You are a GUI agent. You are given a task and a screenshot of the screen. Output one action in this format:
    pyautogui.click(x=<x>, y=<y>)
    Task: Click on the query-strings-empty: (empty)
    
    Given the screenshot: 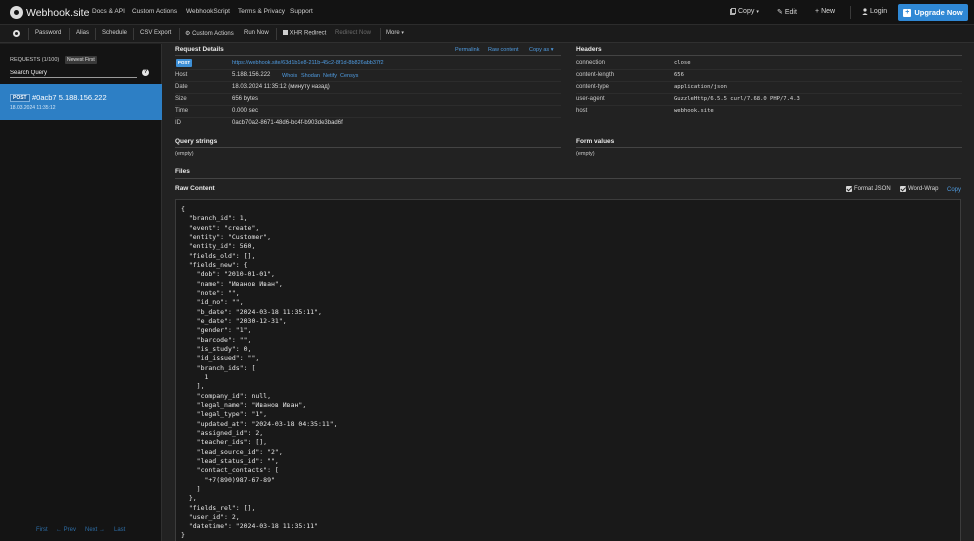 What is the action you would take?
    pyautogui.click(x=184, y=154)
    